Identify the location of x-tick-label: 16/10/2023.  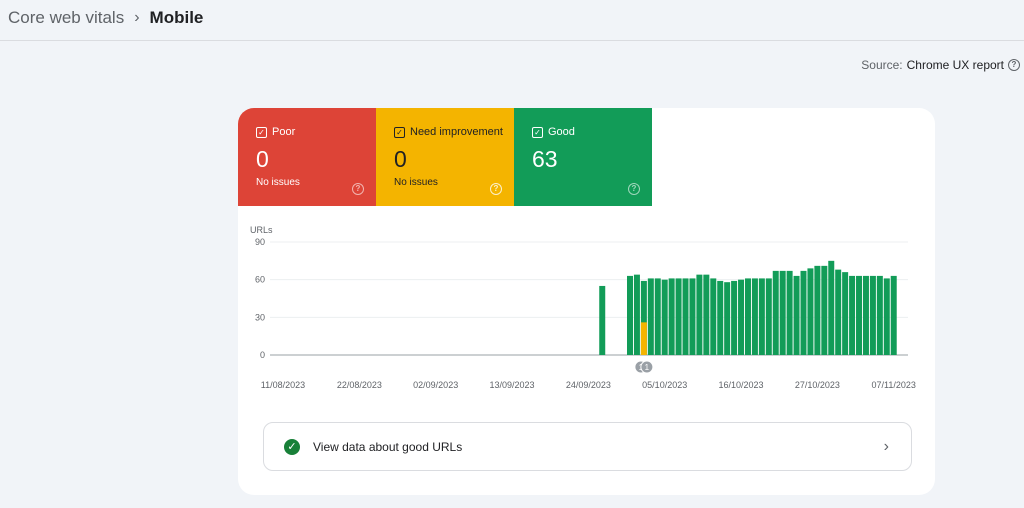
(741, 385).